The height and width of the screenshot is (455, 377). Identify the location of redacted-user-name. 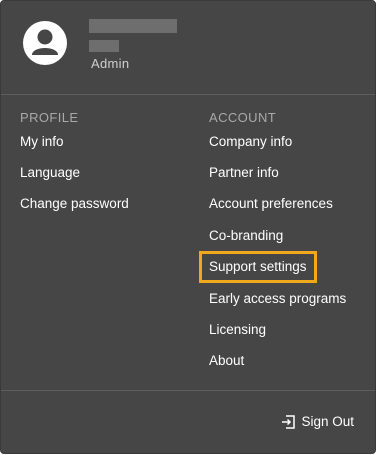
(133, 26).